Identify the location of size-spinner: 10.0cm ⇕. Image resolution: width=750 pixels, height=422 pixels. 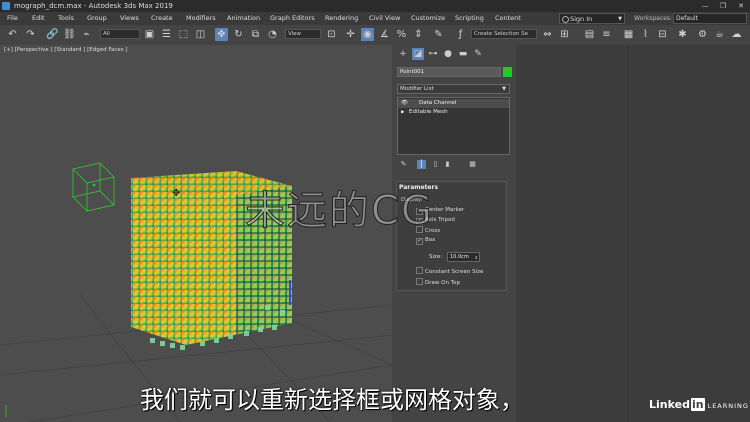
(463, 257).